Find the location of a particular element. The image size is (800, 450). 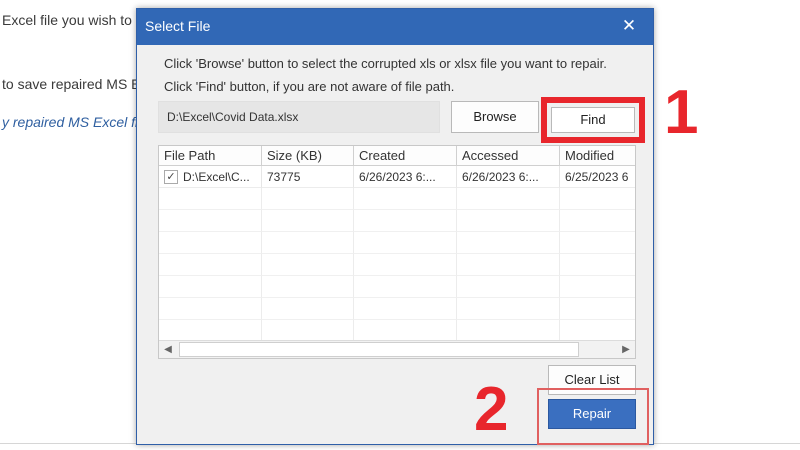

dialog-title-bar: Select File ✕ is located at coordinates (395, 27).